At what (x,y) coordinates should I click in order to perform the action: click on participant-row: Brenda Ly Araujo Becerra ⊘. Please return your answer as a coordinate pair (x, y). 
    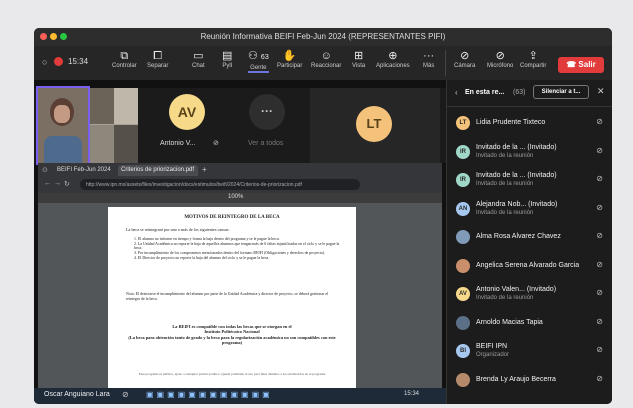
    Looking at the image, I should click on (529, 381).